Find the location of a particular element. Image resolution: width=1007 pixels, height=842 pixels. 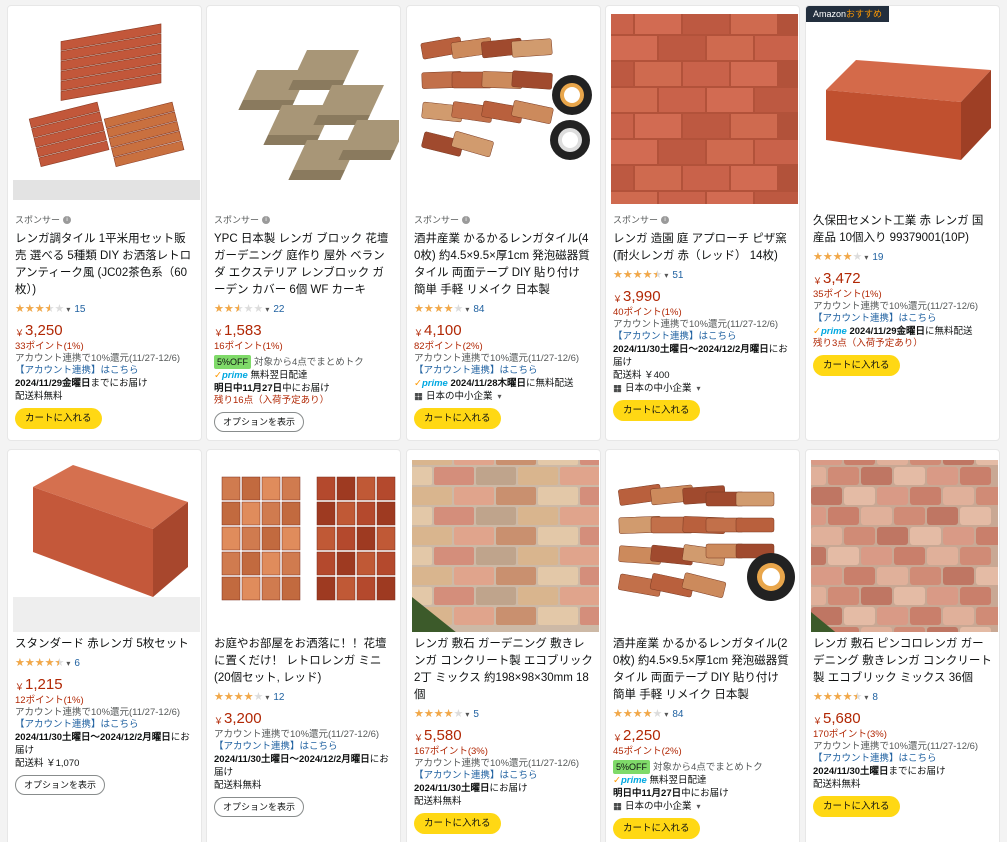

sponsored-label: スポンサー i is located at coordinates (504, 219).